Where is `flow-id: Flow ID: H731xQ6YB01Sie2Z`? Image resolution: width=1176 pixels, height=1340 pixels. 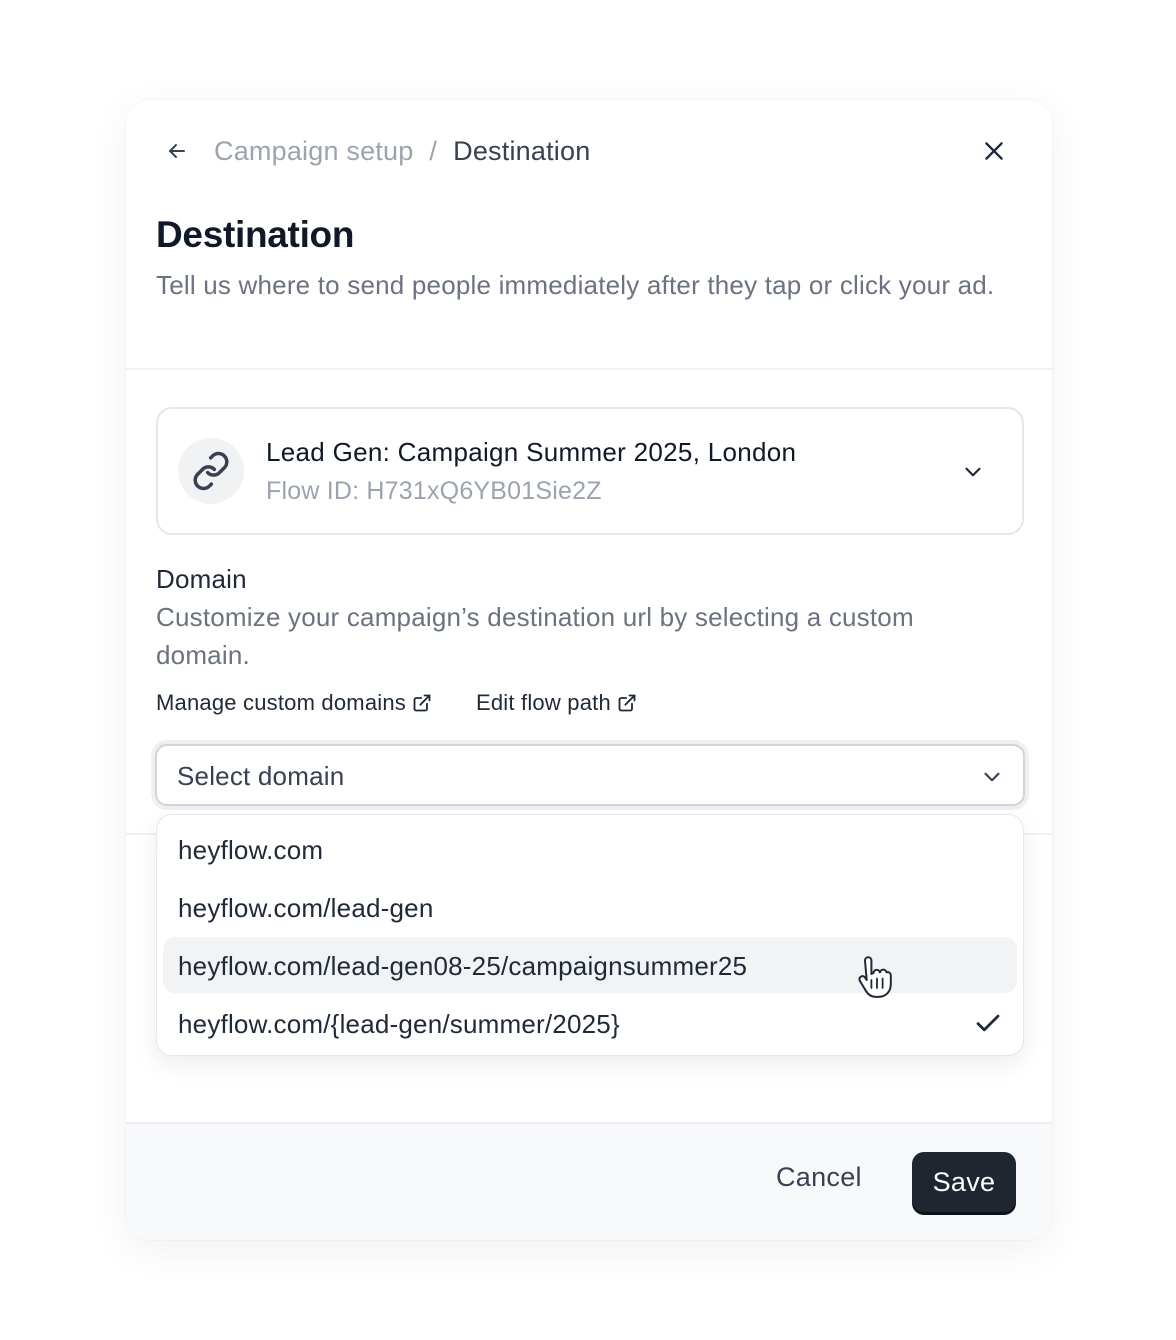 flow-id: Flow ID: H731xQ6YB01Sie2Z is located at coordinates (434, 491).